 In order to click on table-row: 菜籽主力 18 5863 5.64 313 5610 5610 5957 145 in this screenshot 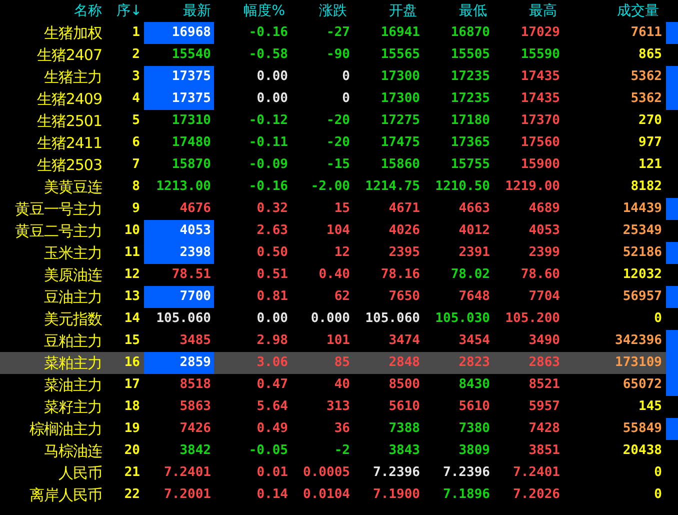, I will do `click(339, 407)`.